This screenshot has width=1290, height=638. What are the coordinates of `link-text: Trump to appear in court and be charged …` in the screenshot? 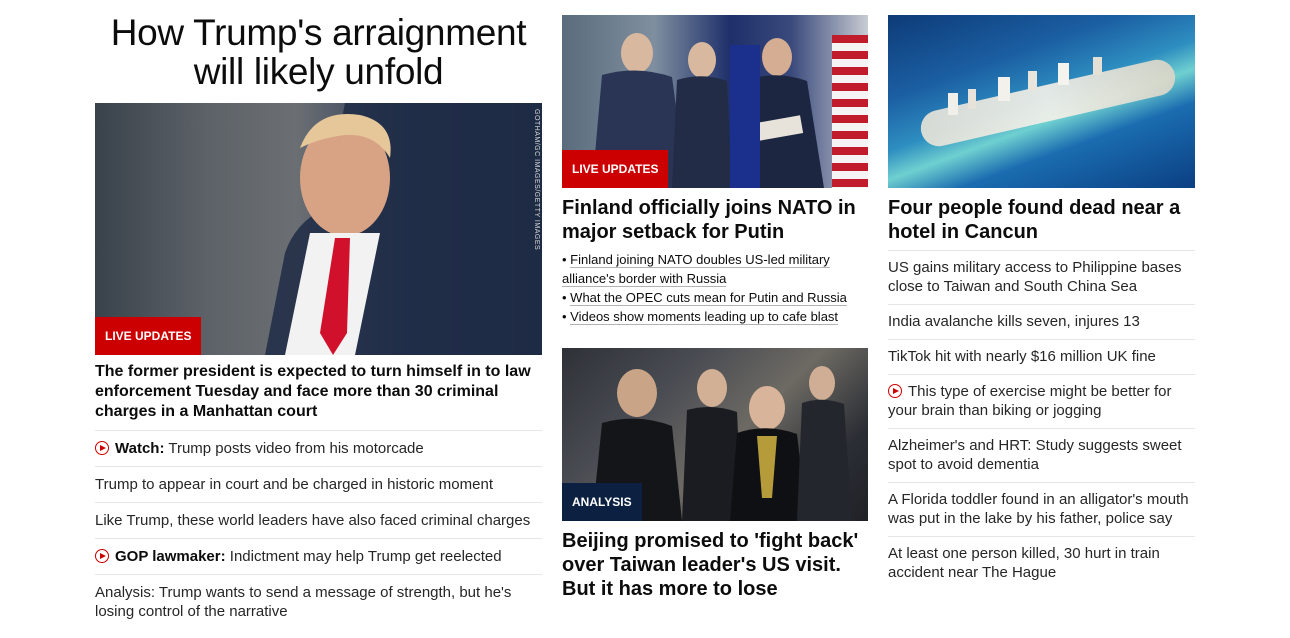 It's located at (294, 484).